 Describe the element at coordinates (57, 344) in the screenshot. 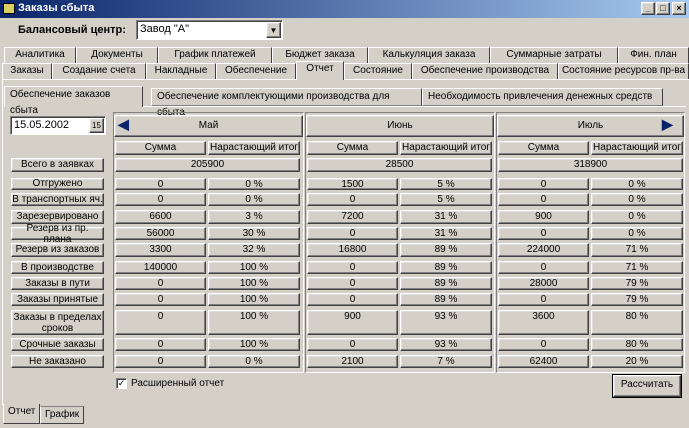

I see `row-label-urgent-orders: Срочные заказы` at that location.